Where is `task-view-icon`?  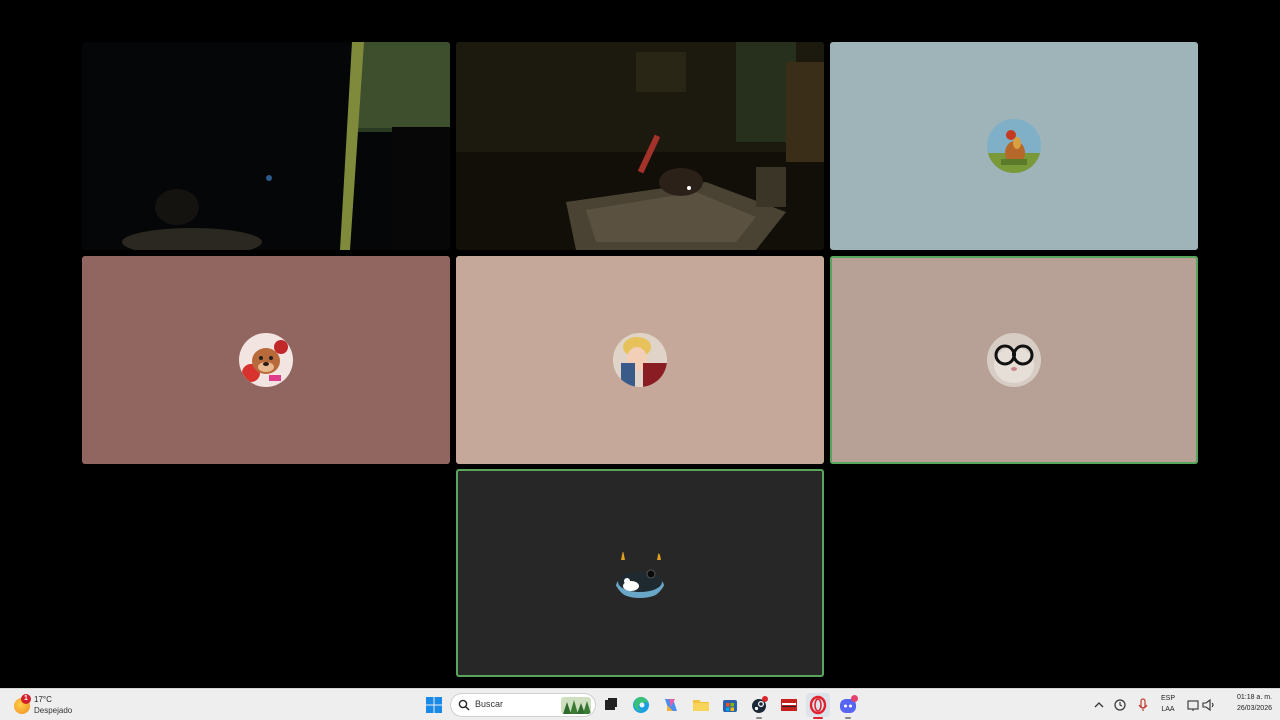
task-view-icon is located at coordinates (611, 705).